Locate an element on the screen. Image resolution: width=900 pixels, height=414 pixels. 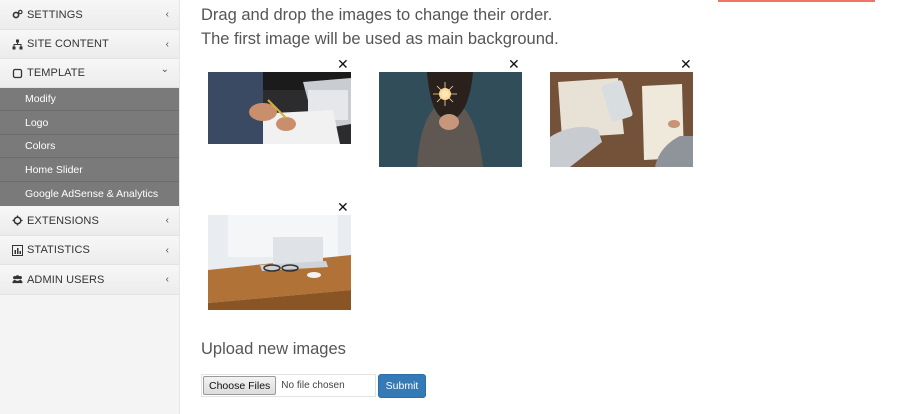
upload-section-title: Upload new images is located at coordinates (273, 349).